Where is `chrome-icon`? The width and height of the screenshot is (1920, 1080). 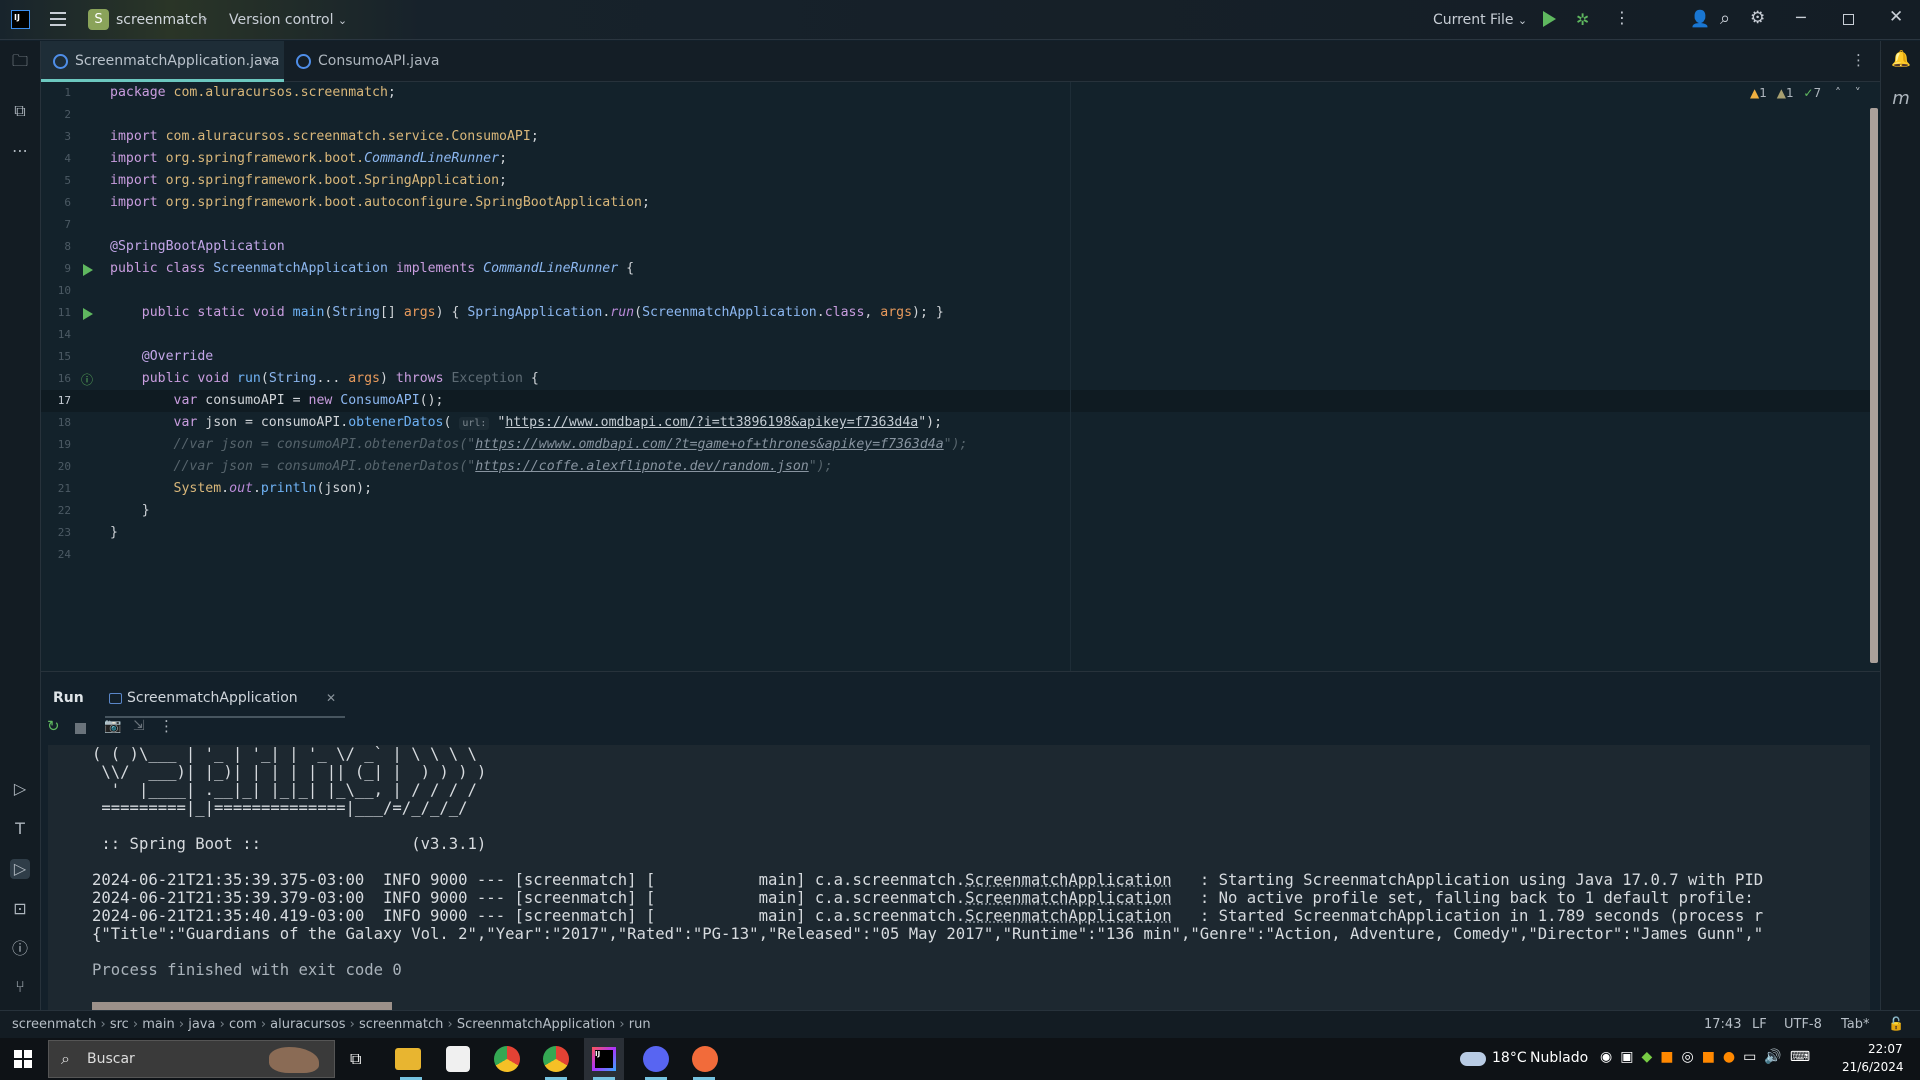 chrome-icon is located at coordinates (507, 1059).